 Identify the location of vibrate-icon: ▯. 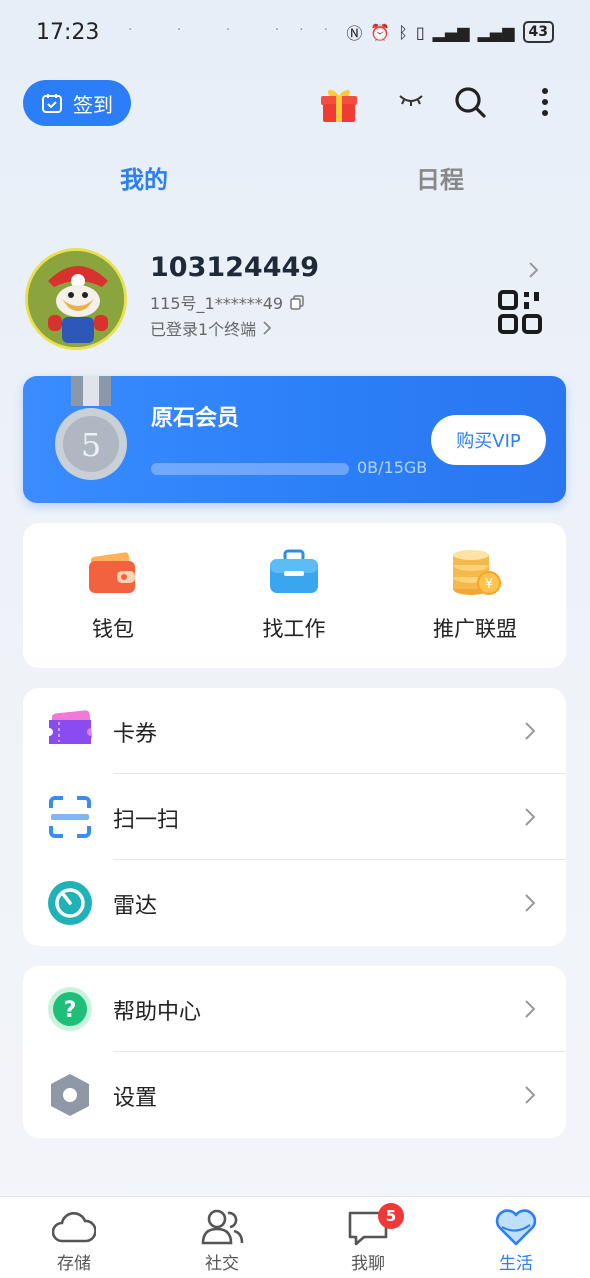
(420, 32).